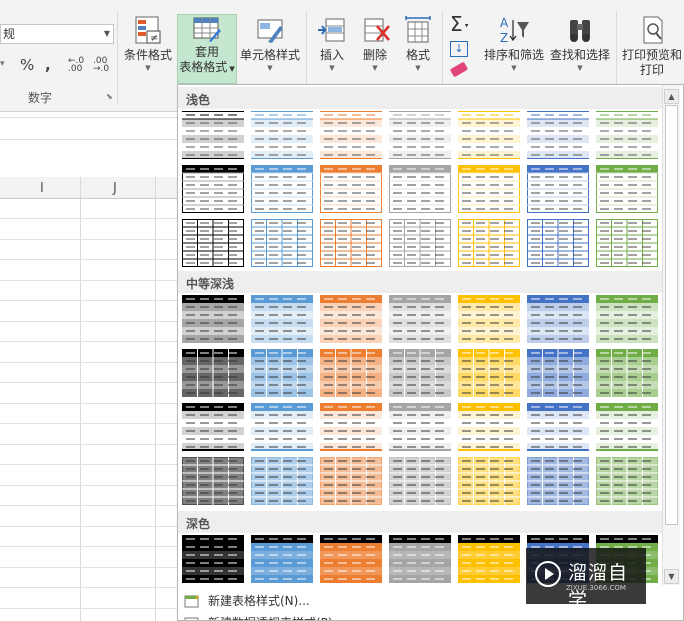 The image size is (684, 621). I want to click on sort-filter-button: A Z 排序和筛选 ▼, so click(514, 43).